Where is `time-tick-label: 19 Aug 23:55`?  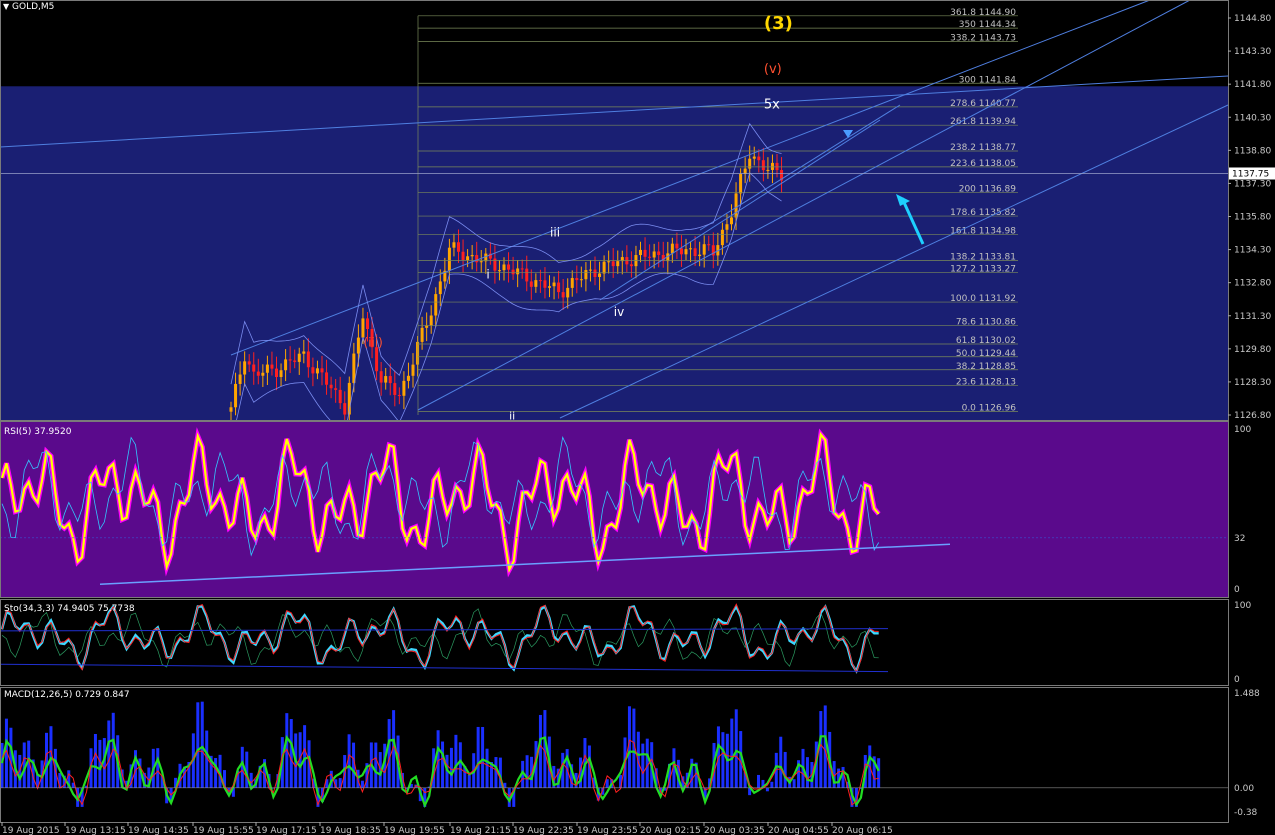 time-tick-label: 19 Aug 23:55 is located at coordinates (607, 830).